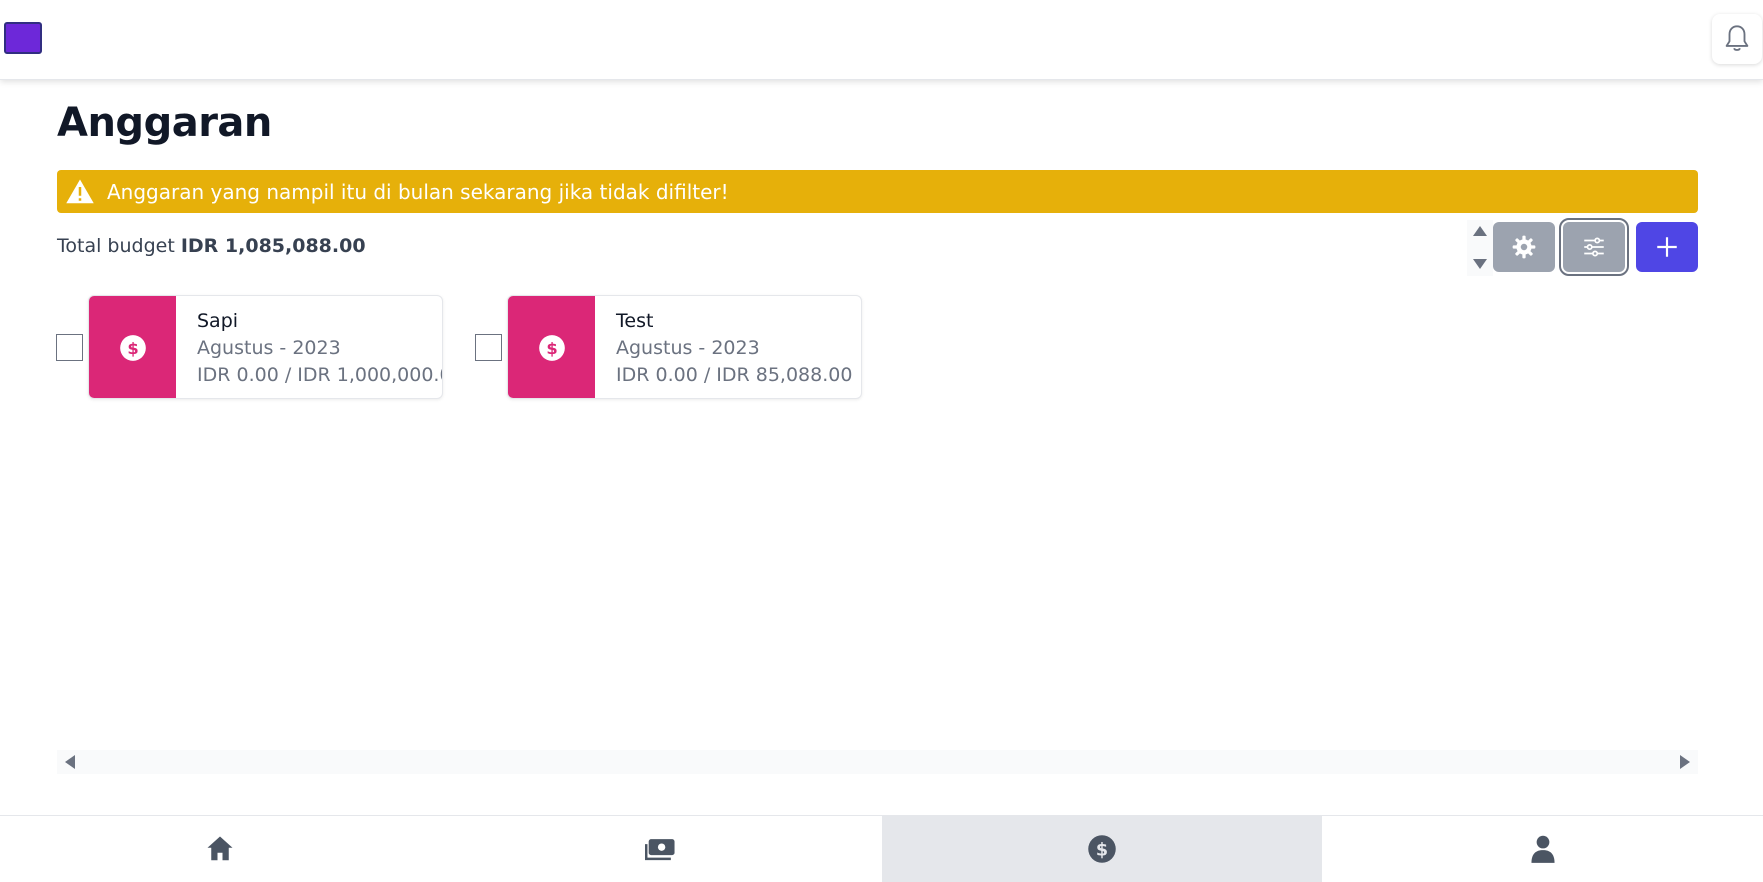 Image resolution: width=1763 pixels, height=882 pixels. Describe the element at coordinates (273, 246) in the screenshot. I see `total-budget-value: IDR 1,085,088.00` at that location.